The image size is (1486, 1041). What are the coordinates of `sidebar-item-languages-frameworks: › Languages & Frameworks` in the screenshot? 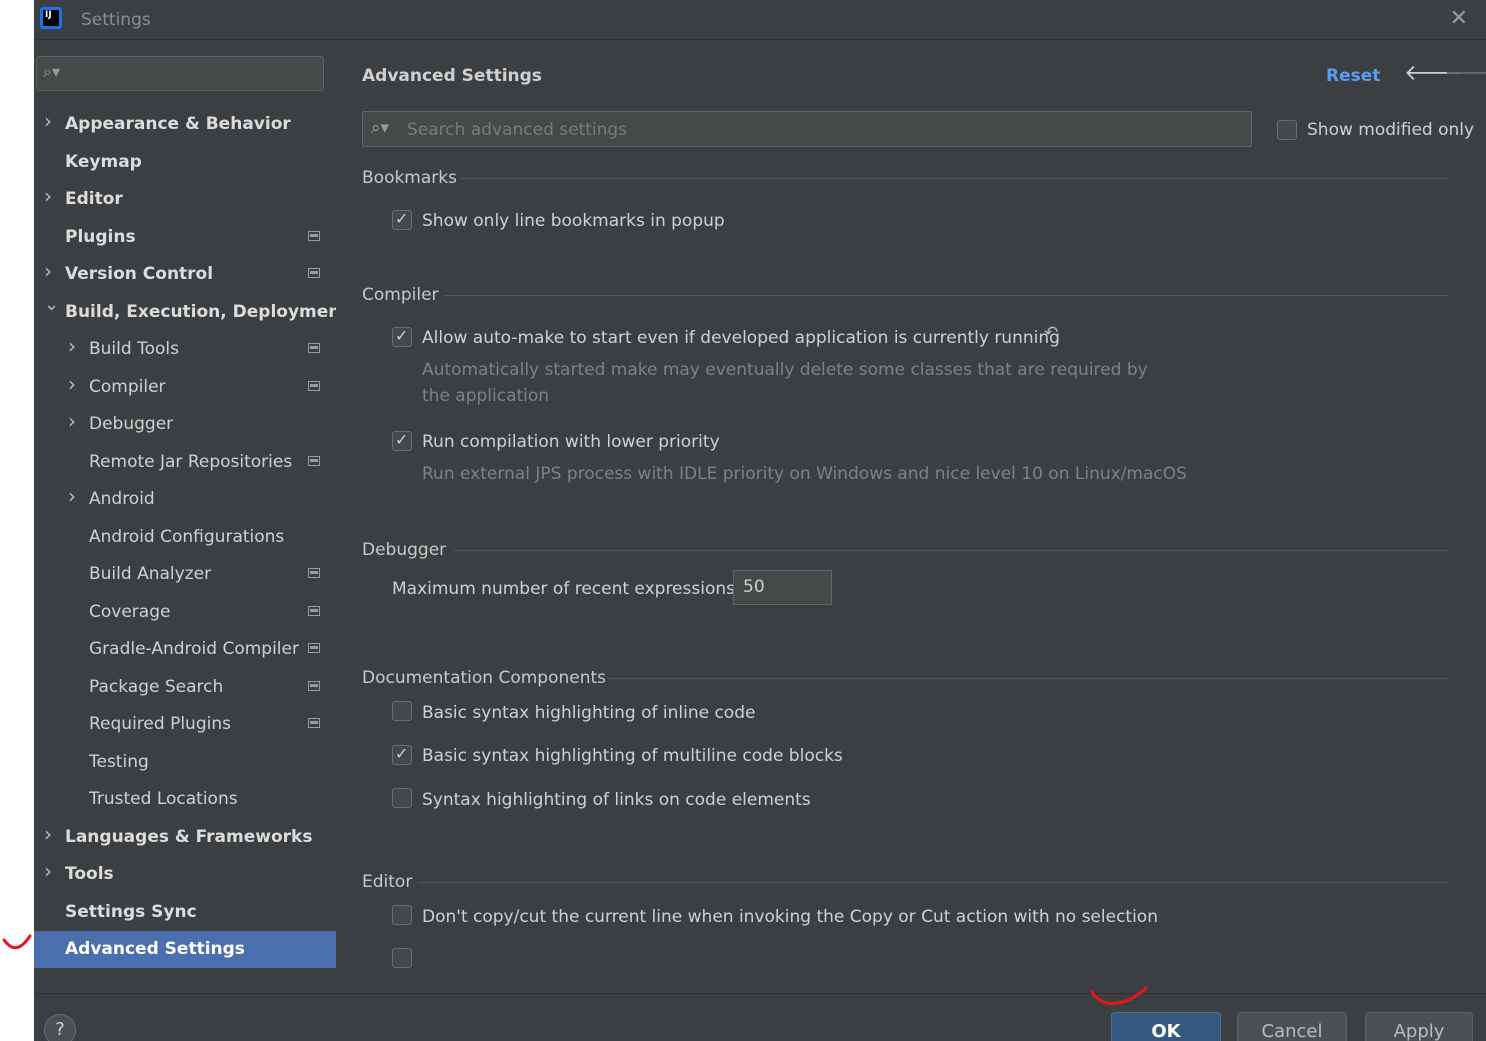 It's located at (185, 837).